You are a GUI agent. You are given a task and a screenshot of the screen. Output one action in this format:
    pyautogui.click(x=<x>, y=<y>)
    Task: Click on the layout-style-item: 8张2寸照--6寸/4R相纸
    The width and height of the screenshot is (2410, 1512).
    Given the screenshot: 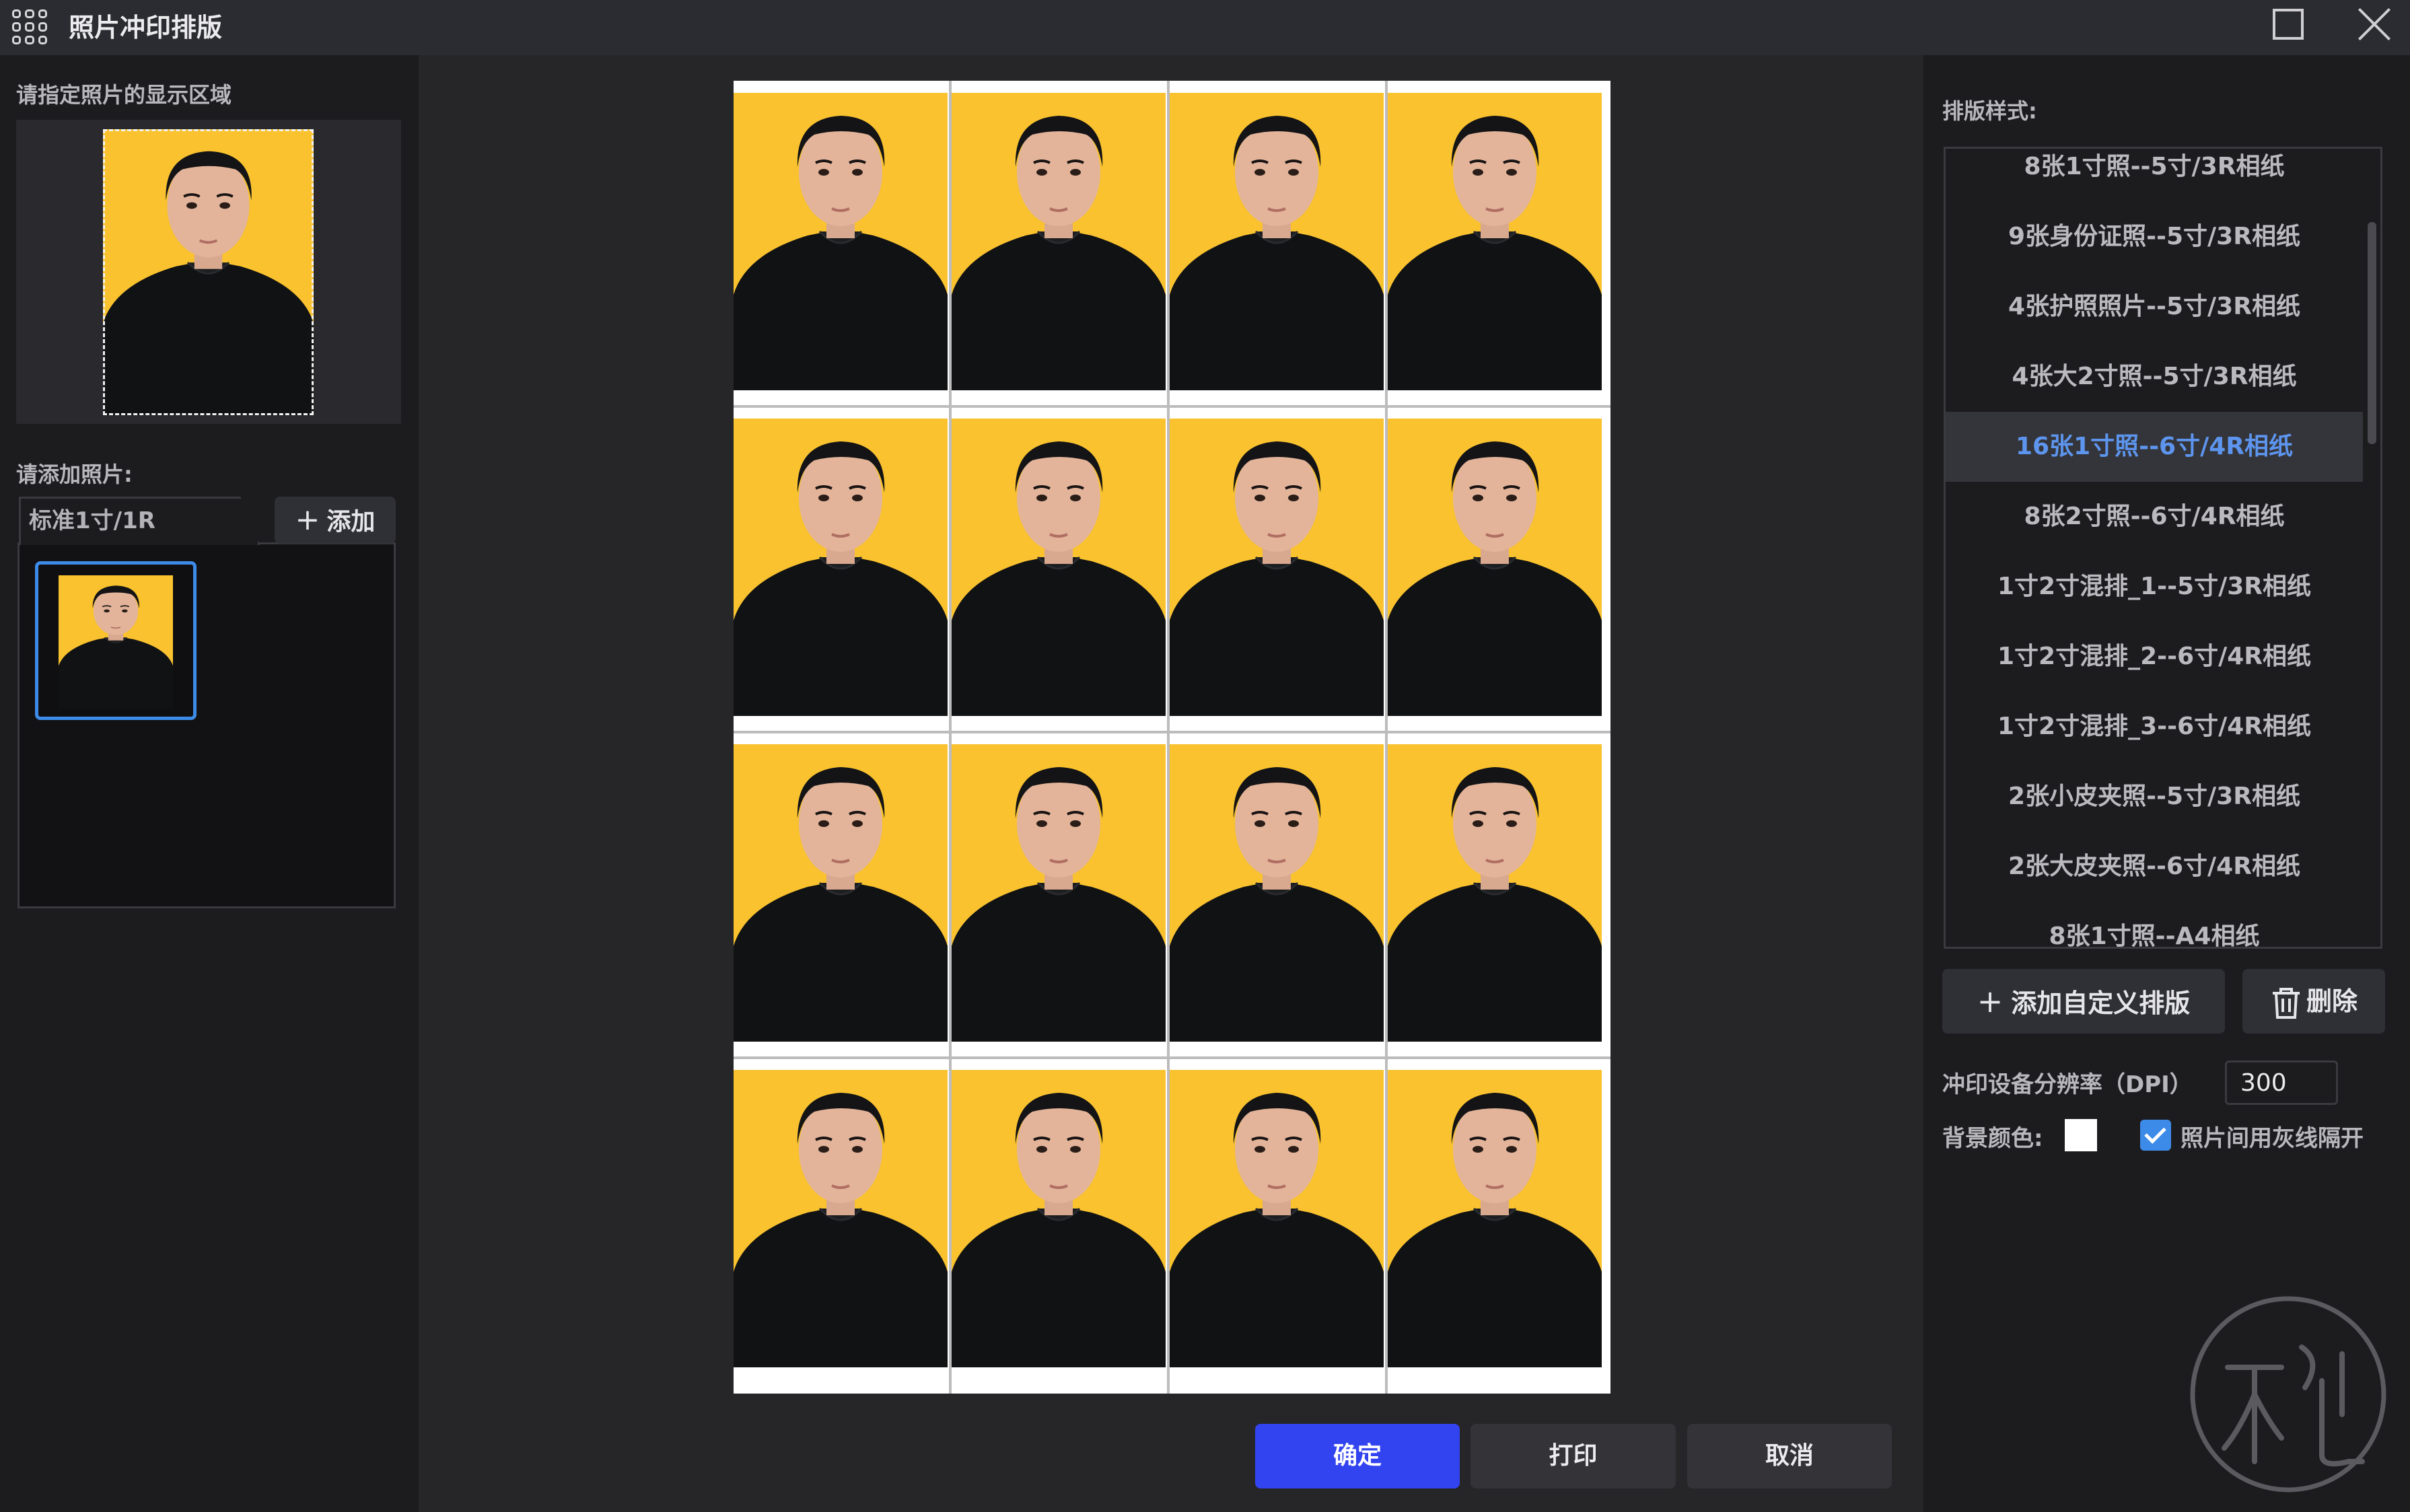 What is the action you would take?
    pyautogui.click(x=2154, y=517)
    